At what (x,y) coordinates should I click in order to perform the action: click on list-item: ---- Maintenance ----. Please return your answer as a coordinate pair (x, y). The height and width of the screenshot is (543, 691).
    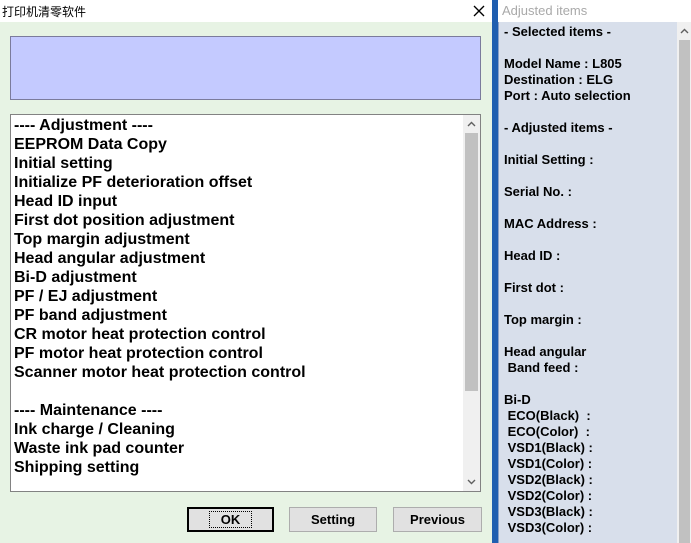
    Looking at the image, I should click on (238, 410).